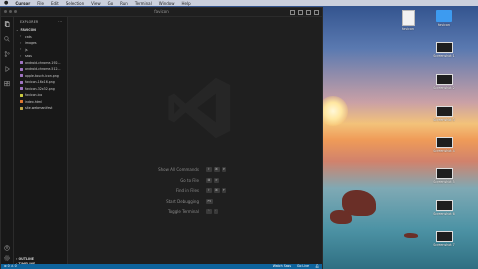 This screenshot has height=269, width=478. What do you see at coordinates (21, 102) in the screenshot?
I see `html-file-icon` at bounding box center [21, 102].